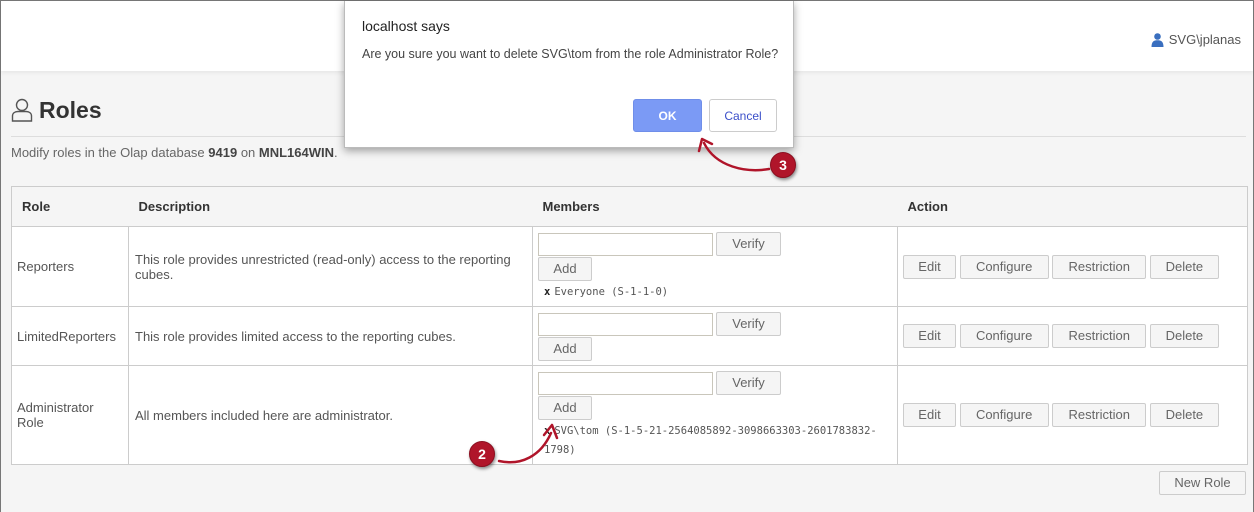  Describe the element at coordinates (70, 206) in the screenshot. I see `column-header-role: Role` at that location.